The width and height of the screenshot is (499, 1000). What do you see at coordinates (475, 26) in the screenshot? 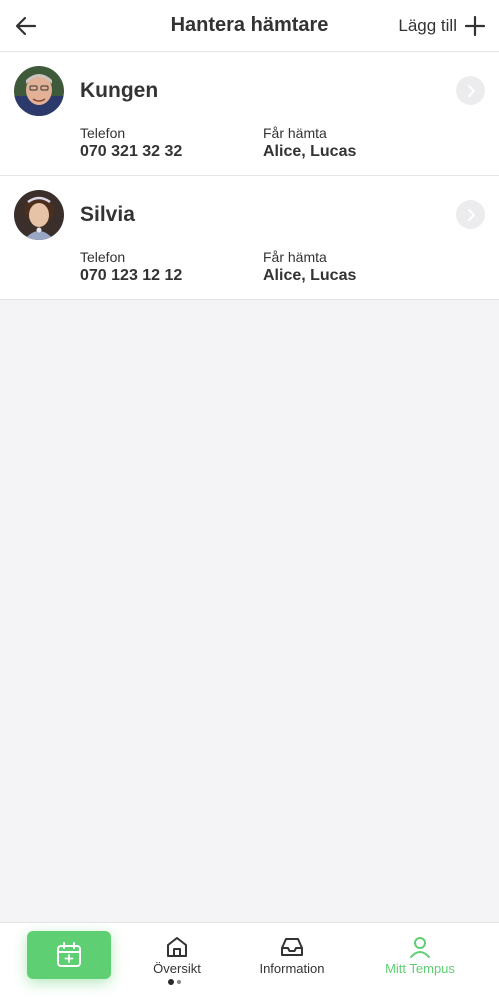
I see `plus-icon` at bounding box center [475, 26].